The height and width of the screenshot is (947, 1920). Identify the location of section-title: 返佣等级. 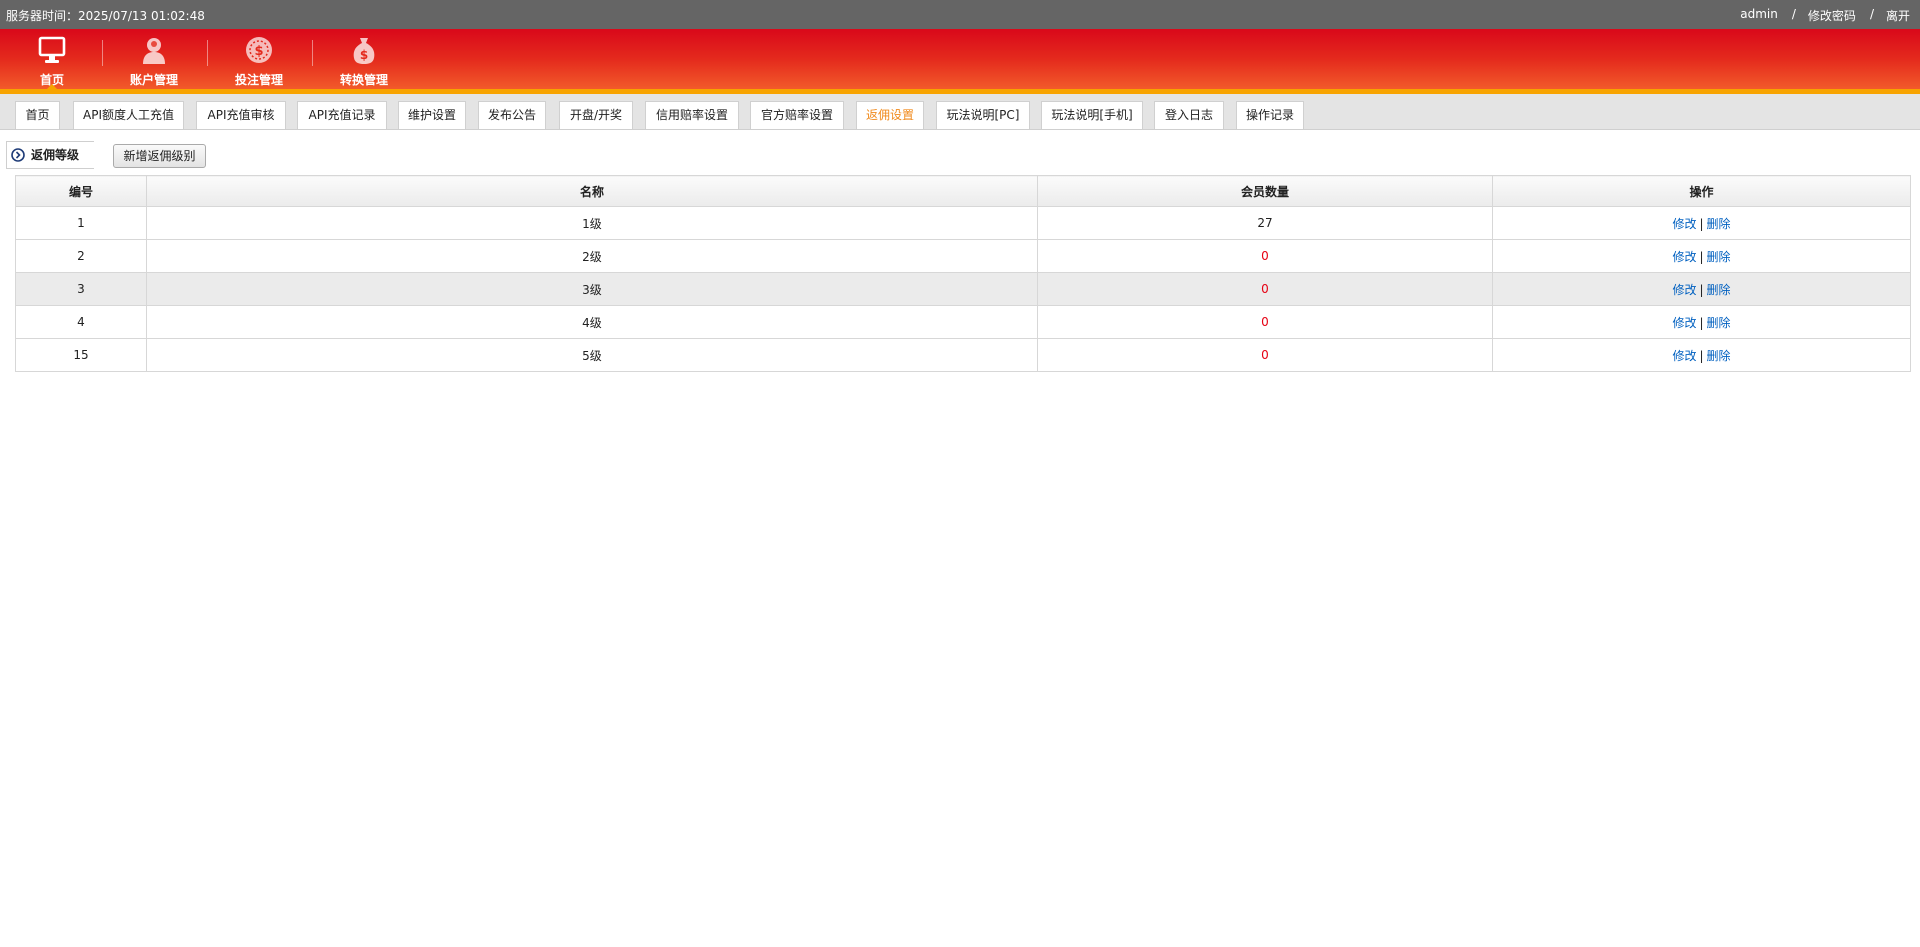
(50, 155).